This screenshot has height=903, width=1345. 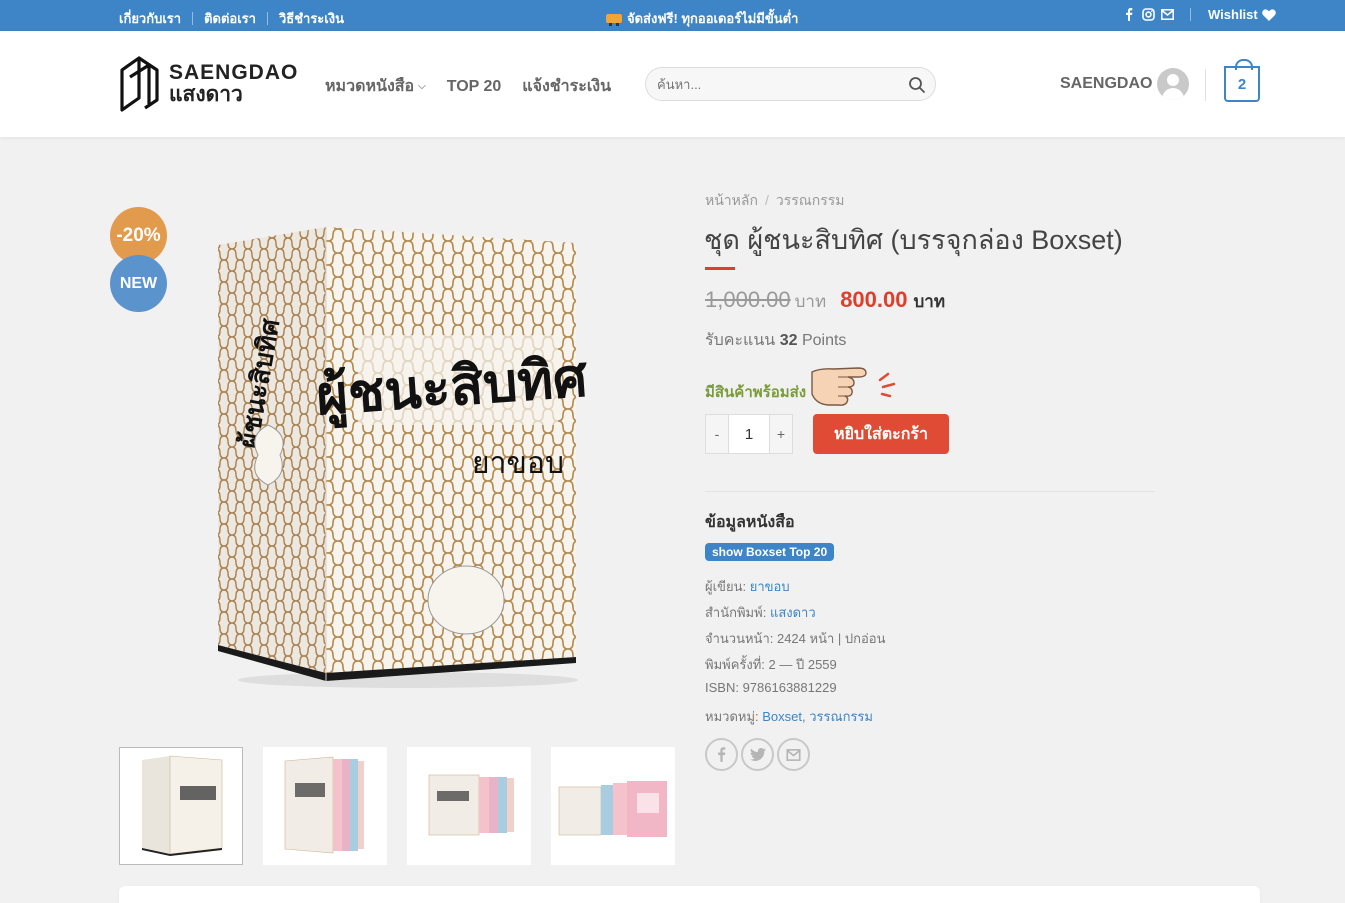 What do you see at coordinates (370, 86) in the screenshot?
I see `nav-label: หมวดหนังสือ` at bounding box center [370, 86].